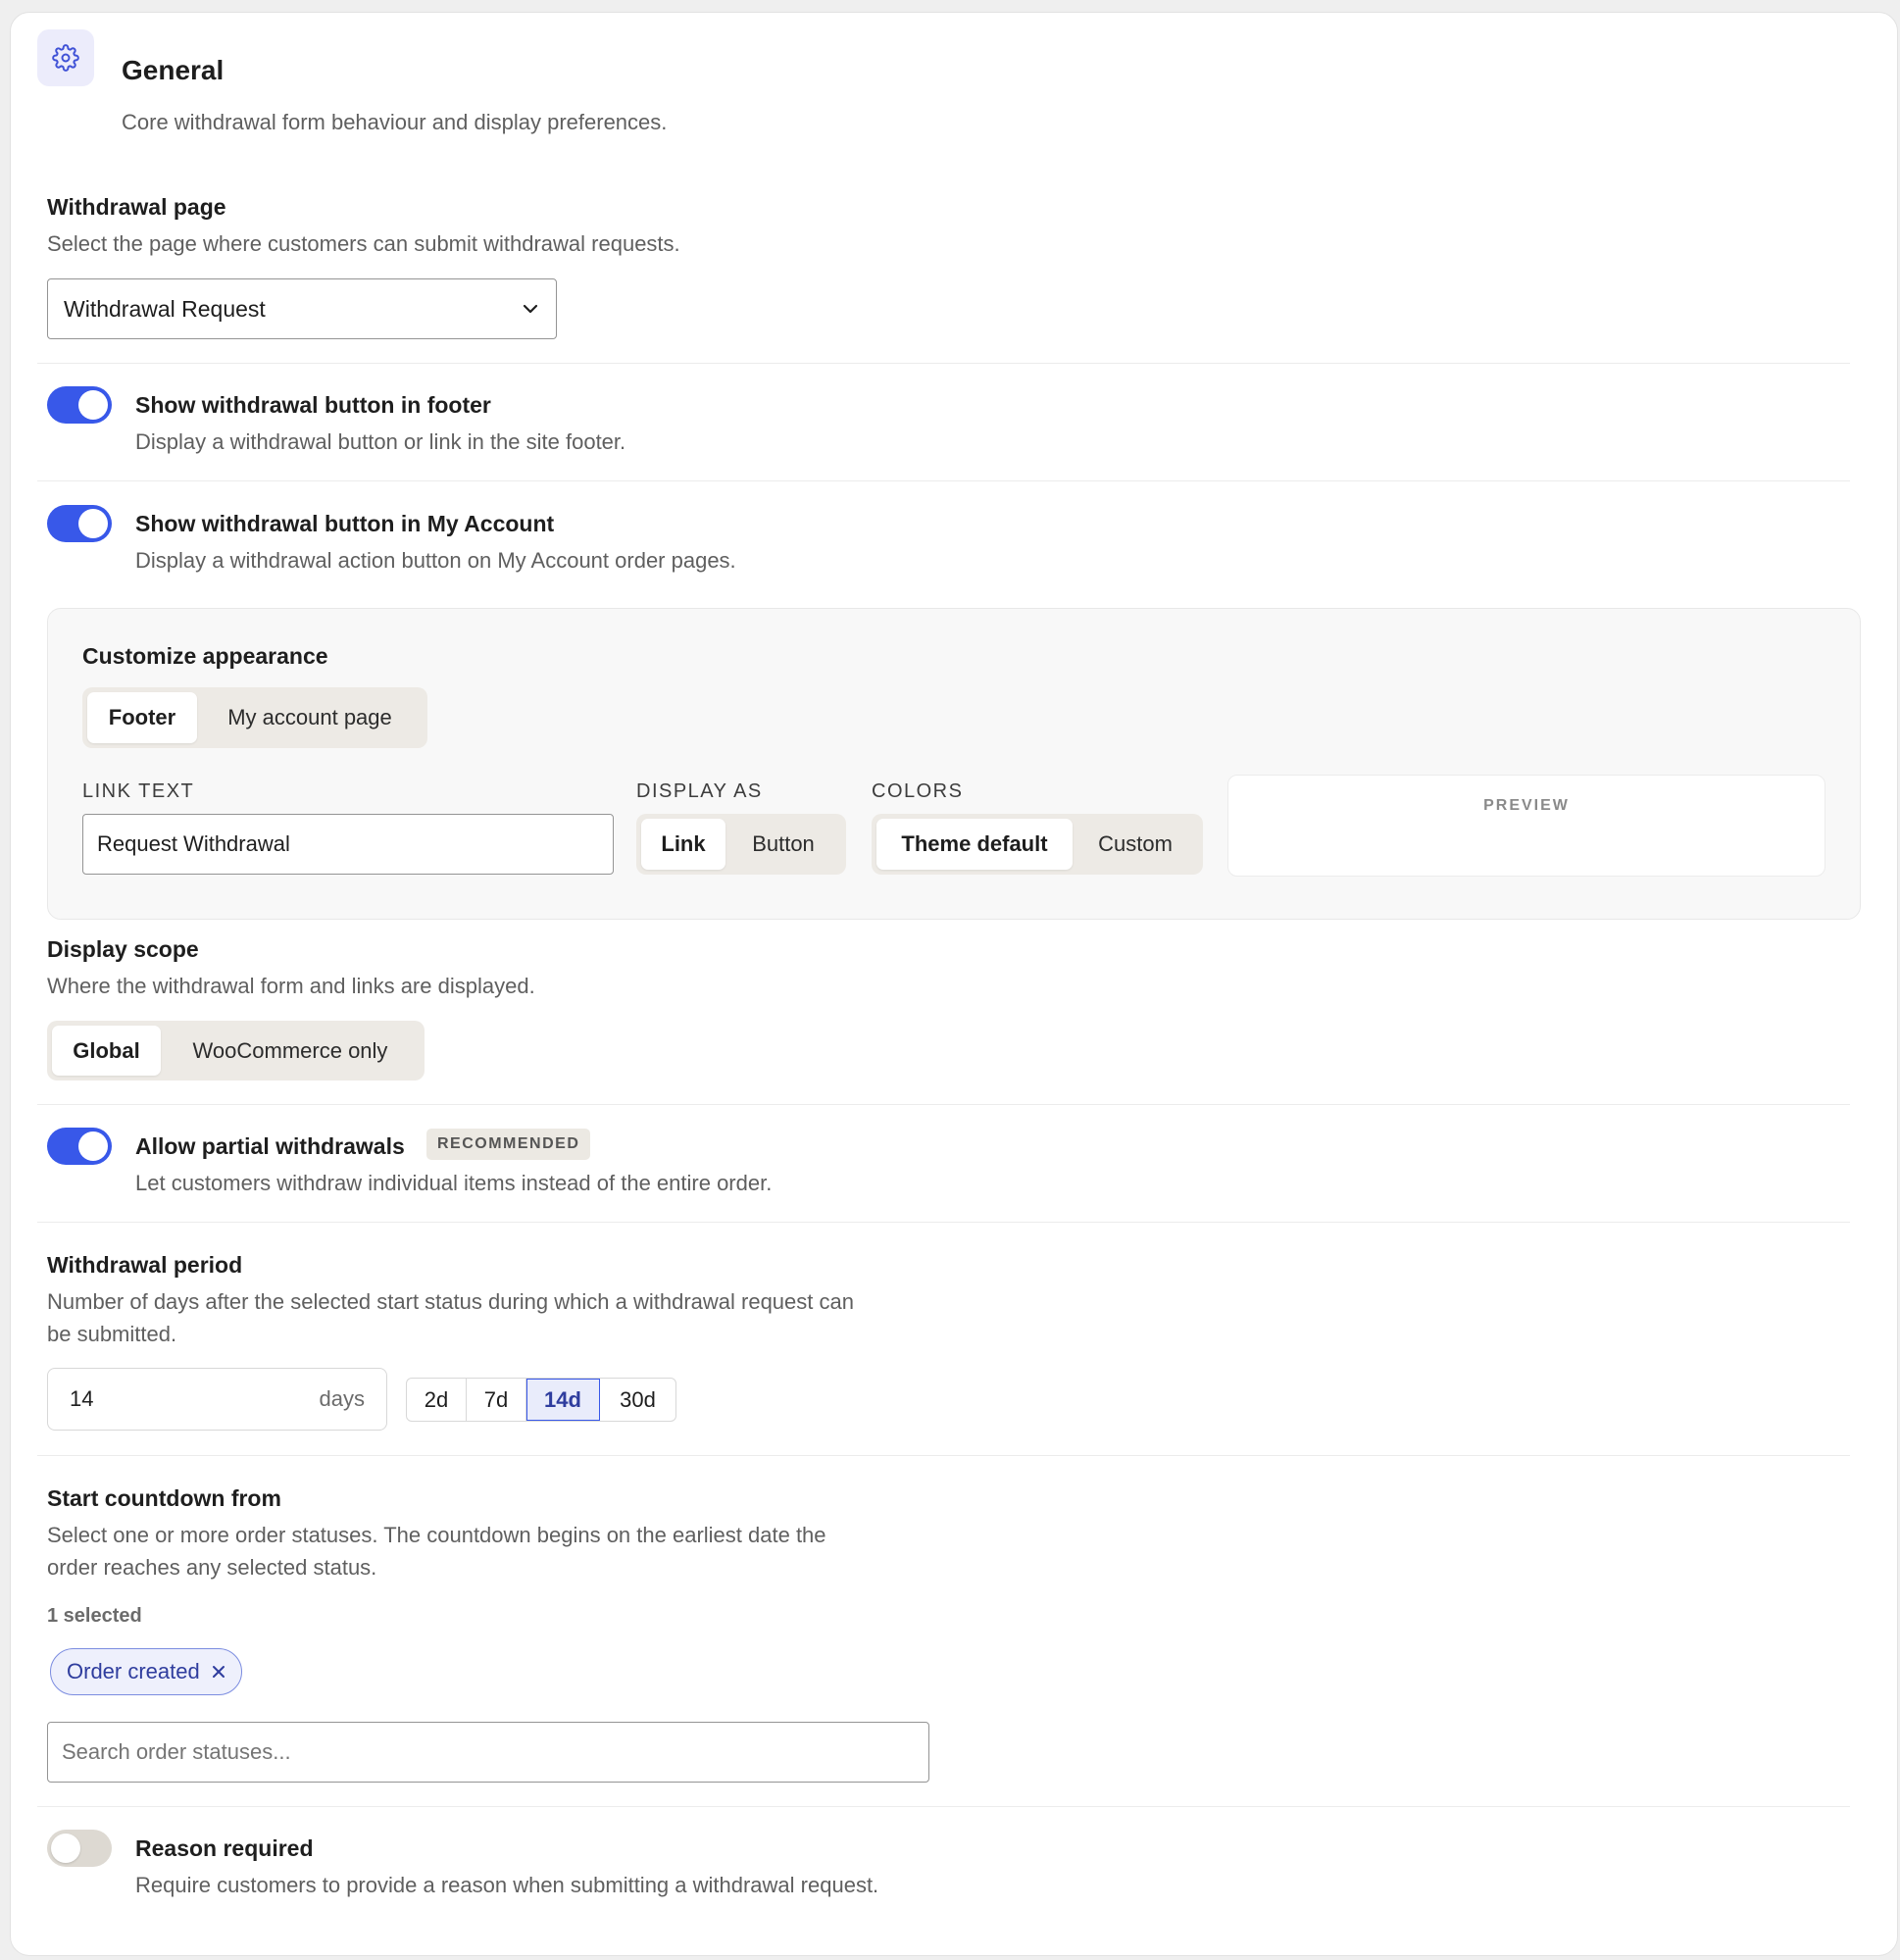 The height and width of the screenshot is (1960, 1900). What do you see at coordinates (1526, 826) in the screenshot?
I see `preview-box: PREVIEW` at bounding box center [1526, 826].